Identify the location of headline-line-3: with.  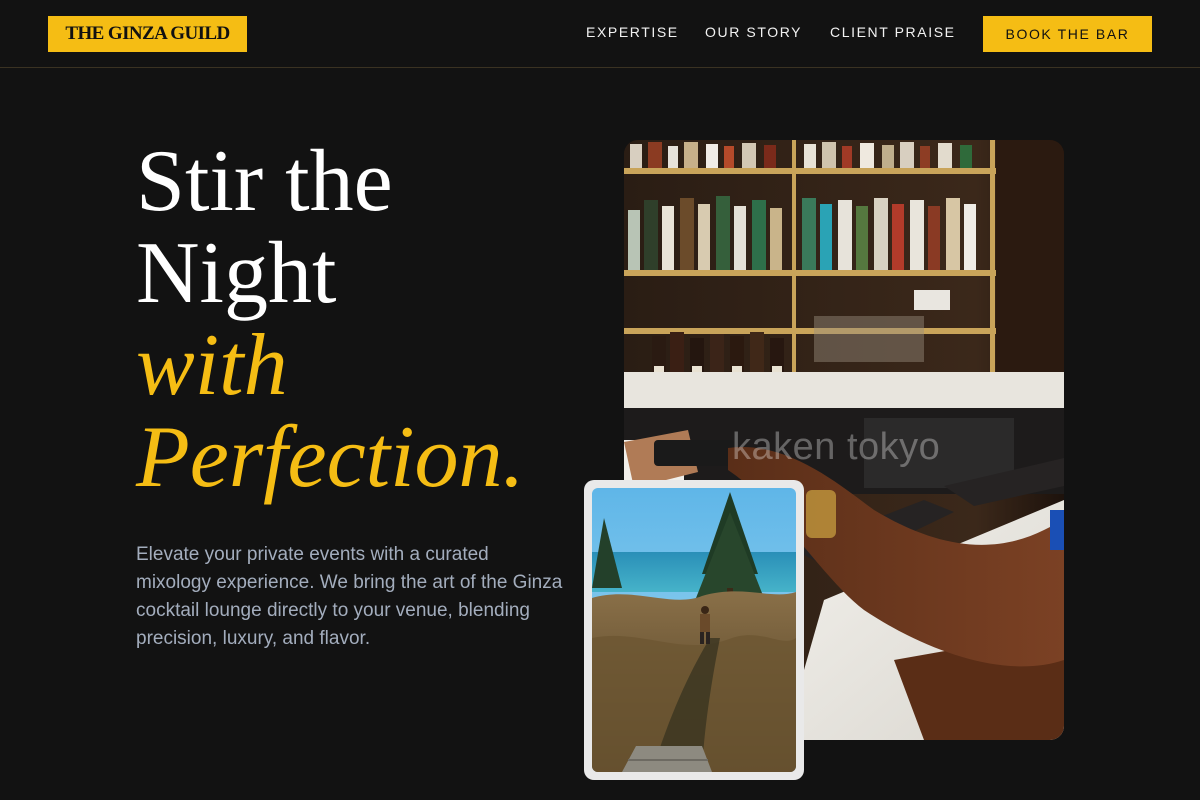
(212, 365).